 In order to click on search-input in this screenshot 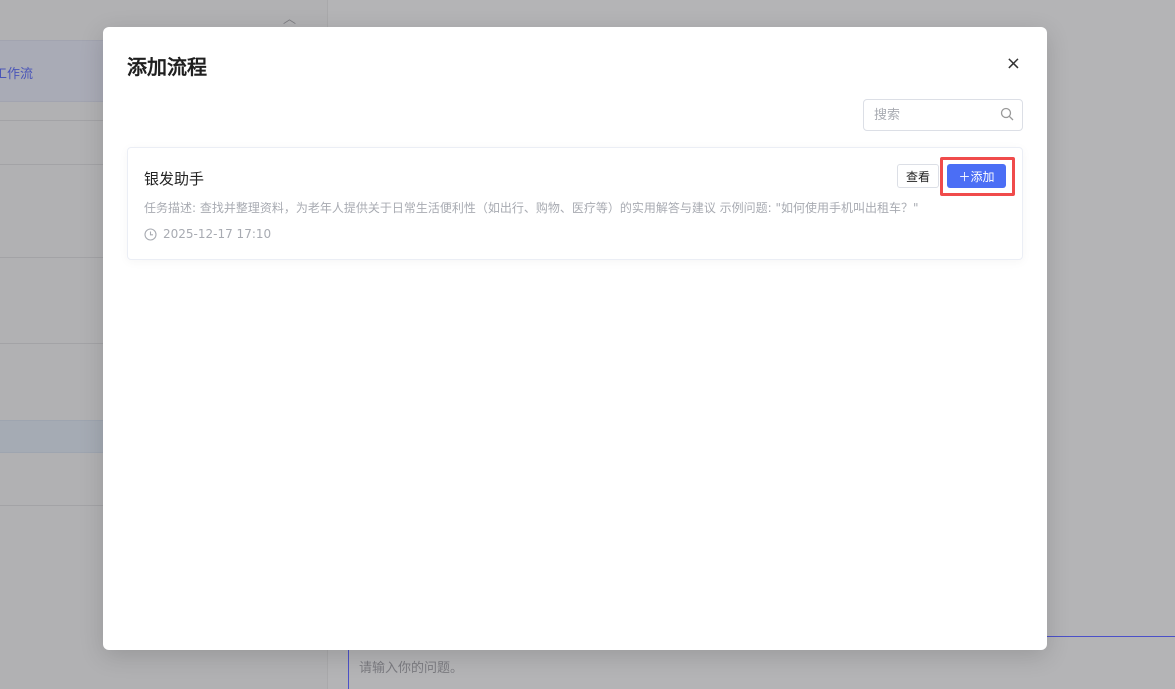, I will do `click(926, 115)`.